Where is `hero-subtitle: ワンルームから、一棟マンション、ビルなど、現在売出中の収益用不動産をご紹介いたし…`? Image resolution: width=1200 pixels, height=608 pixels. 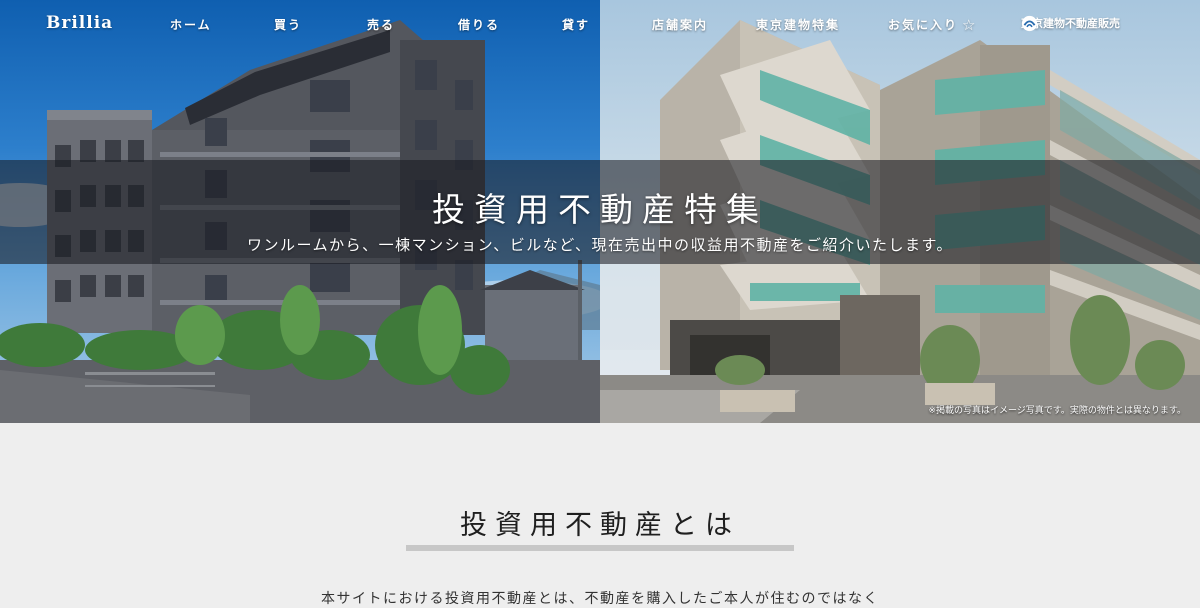
hero-subtitle: ワンルームから、一棟マンション、ビルなど、現在売出中の収益用不動産をご紹介いたし… is located at coordinates (600, 245).